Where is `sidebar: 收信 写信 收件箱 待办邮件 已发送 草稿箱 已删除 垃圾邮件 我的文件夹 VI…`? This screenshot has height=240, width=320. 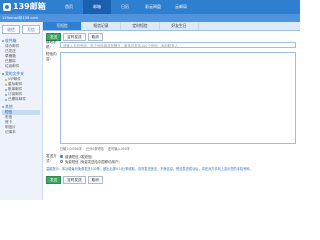 sidebar: 收信 写信 收件箱 待办邮件 已发送 草稿箱 已删除 垃圾邮件 我的文件夹 VI… is located at coordinates (21, 111).